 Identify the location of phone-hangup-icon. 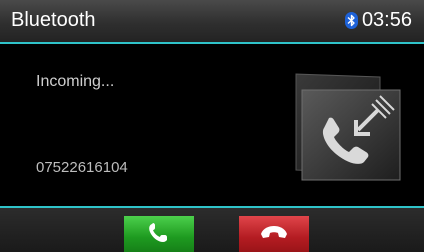
(274, 234).